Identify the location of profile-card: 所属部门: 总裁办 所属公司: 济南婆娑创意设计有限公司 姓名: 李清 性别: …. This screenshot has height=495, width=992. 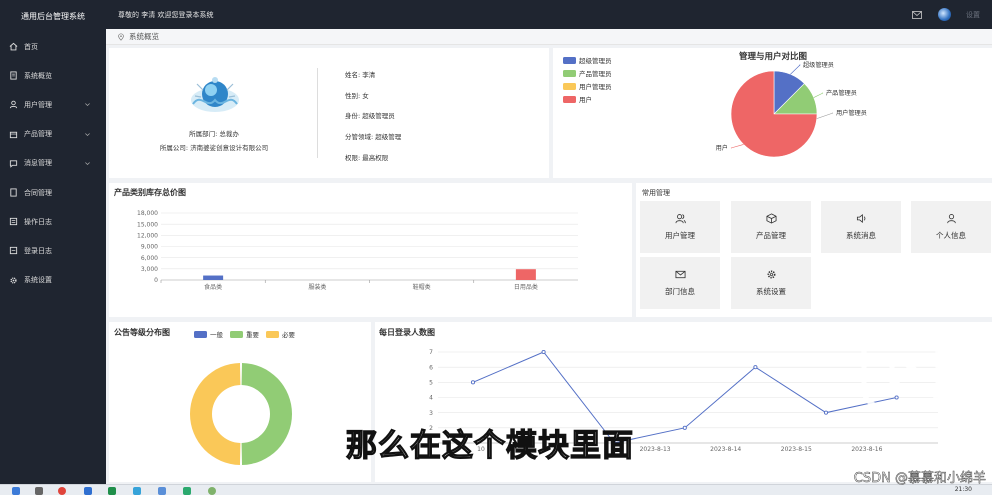
(329, 113).